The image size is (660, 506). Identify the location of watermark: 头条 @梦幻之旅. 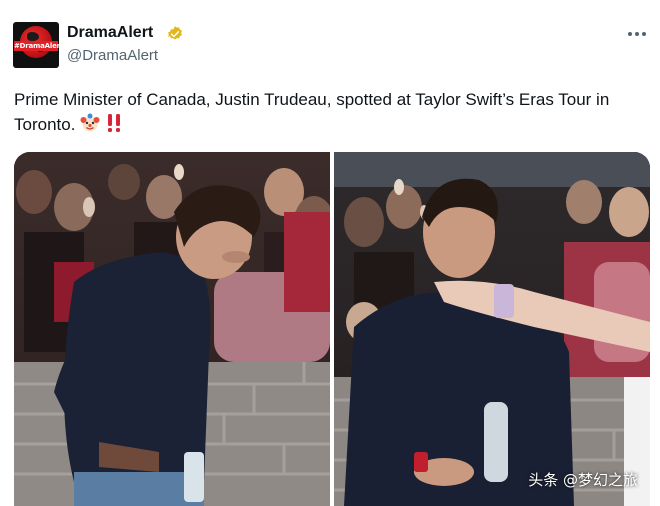
(583, 480).